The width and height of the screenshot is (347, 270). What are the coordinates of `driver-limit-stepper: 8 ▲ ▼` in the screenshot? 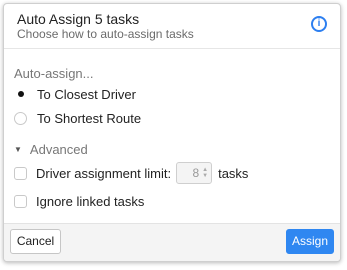 It's located at (194, 173).